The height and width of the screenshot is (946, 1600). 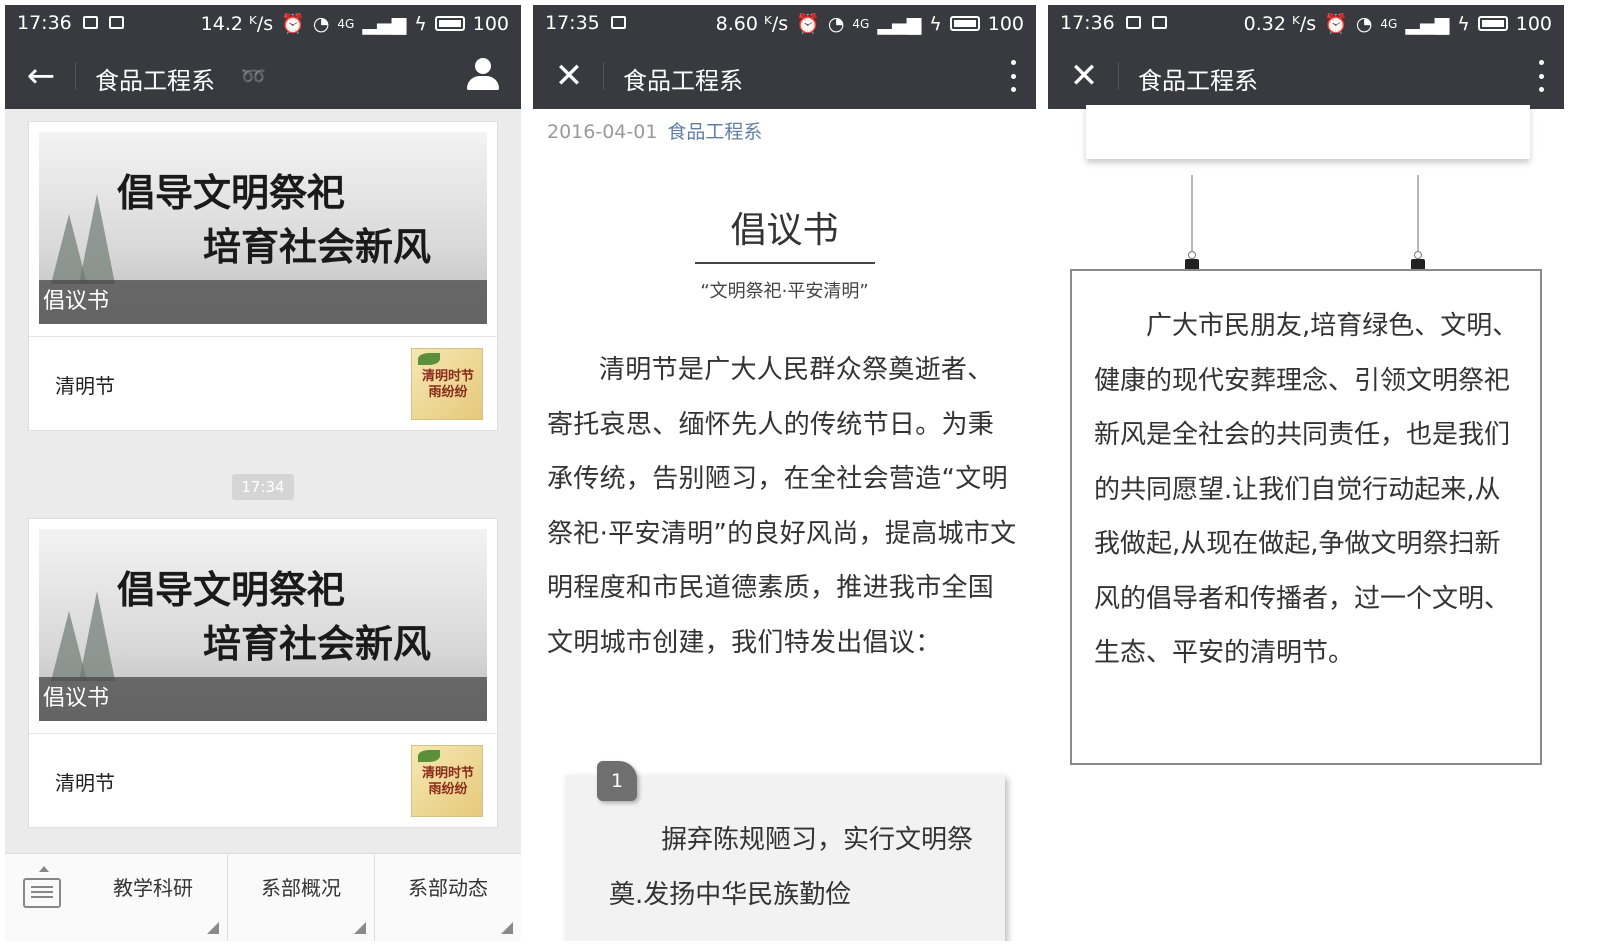 I want to click on status-right: 0.32 ᴷ/s ⏰ ◔ 4G ▂▄▆ ϟ 100, so click(x=1397, y=24).